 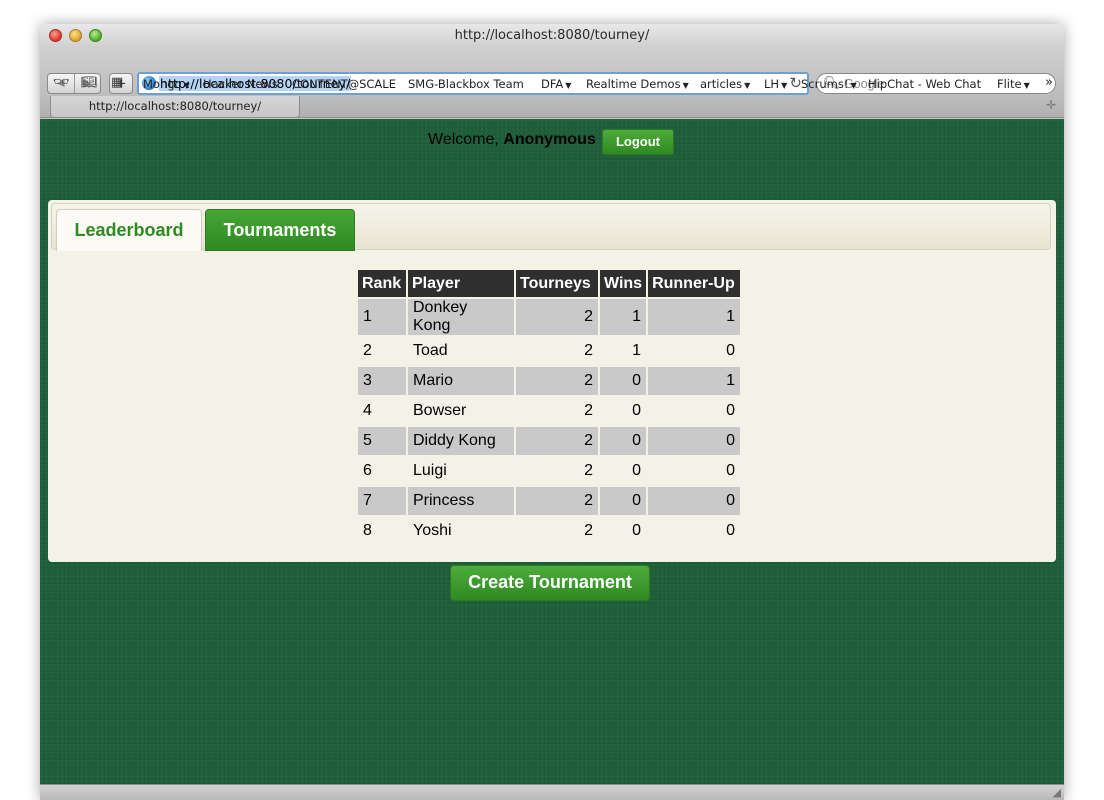 What do you see at coordinates (461, 441) in the screenshot?
I see `cell-player: Diddy Kong` at bounding box center [461, 441].